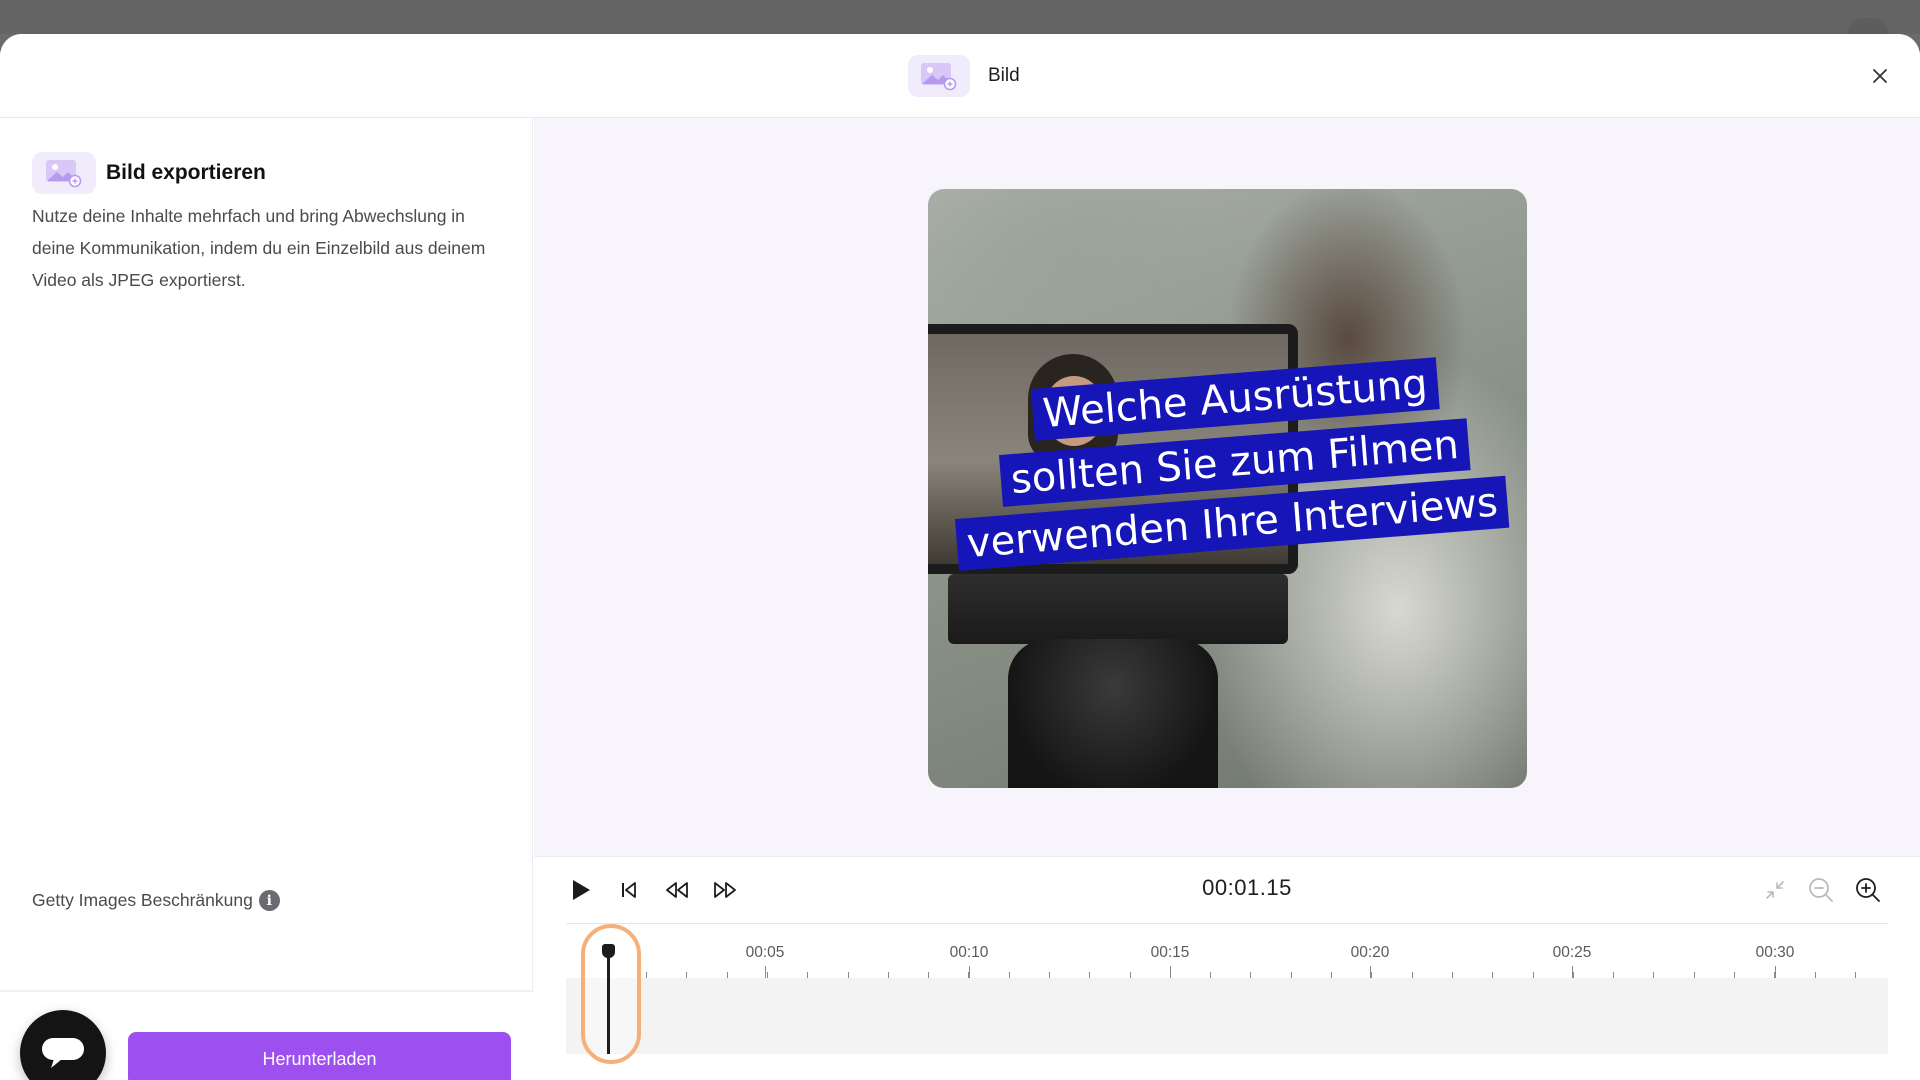 The width and height of the screenshot is (1920, 1080). What do you see at coordinates (1004, 75) in the screenshot?
I see `modal-title: Bild` at bounding box center [1004, 75].